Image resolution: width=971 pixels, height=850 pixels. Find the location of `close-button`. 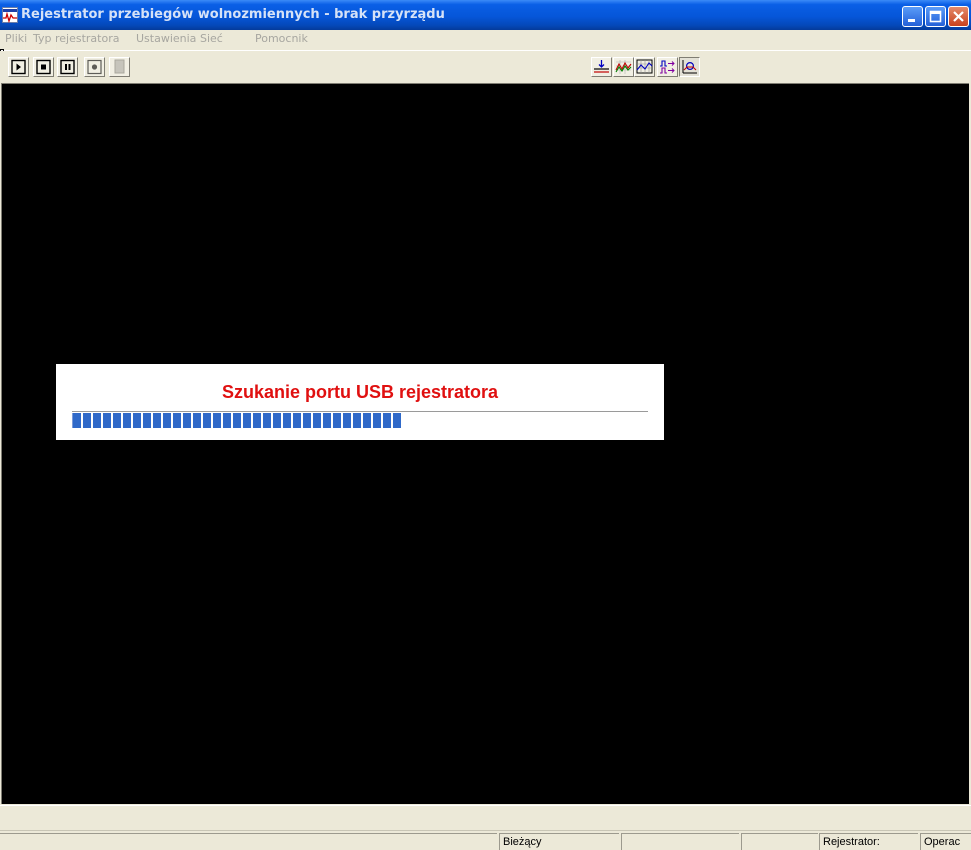

close-button is located at coordinates (958, 16).